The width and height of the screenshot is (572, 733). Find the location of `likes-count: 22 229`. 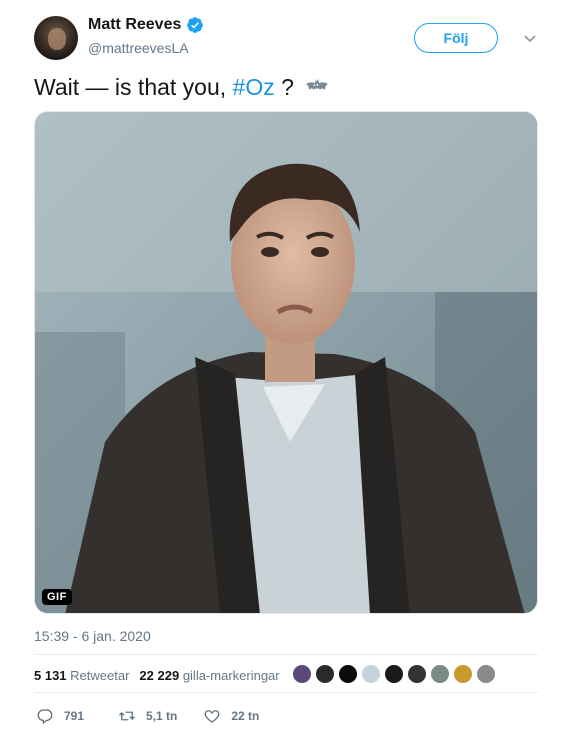

likes-count: 22 229 is located at coordinates (159, 675).